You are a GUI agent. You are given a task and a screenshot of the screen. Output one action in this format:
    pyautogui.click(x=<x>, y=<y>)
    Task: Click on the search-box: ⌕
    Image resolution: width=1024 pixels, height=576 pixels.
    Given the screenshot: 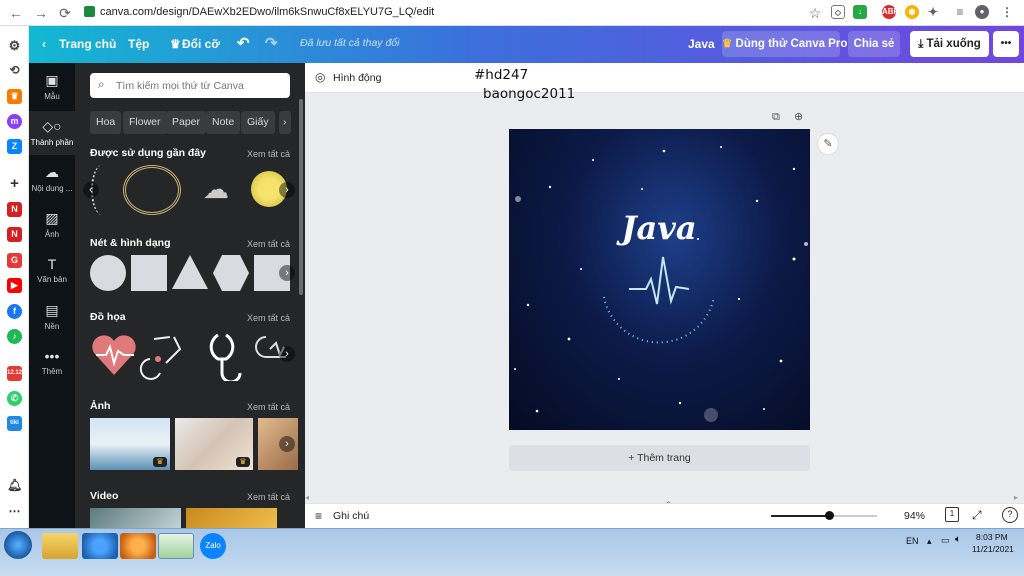 What is the action you would take?
    pyautogui.click(x=190, y=85)
    